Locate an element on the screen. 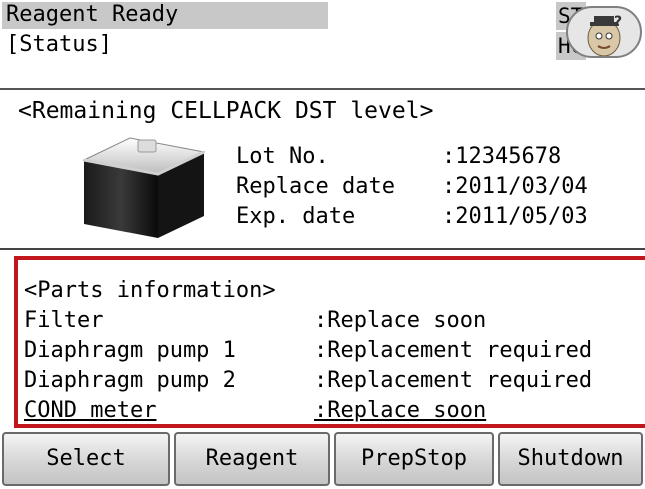 Image resolution: width=645 pixels, height=489 pixels. status-title: Reagent Ready is located at coordinates (92, 14).